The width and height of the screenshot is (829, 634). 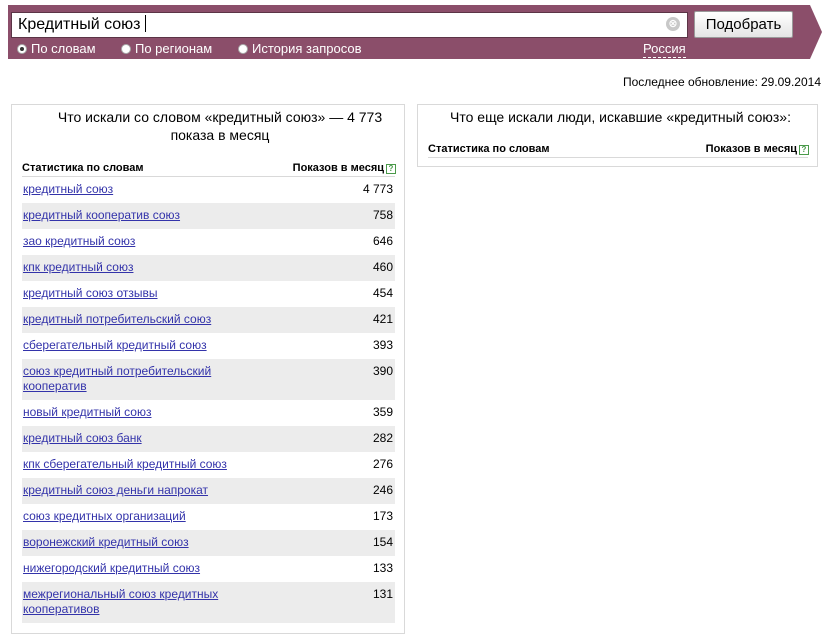 What do you see at coordinates (138, 189) in the screenshot?
I see `phrase-link: кредитный союз` at bounding box center [138, 189].